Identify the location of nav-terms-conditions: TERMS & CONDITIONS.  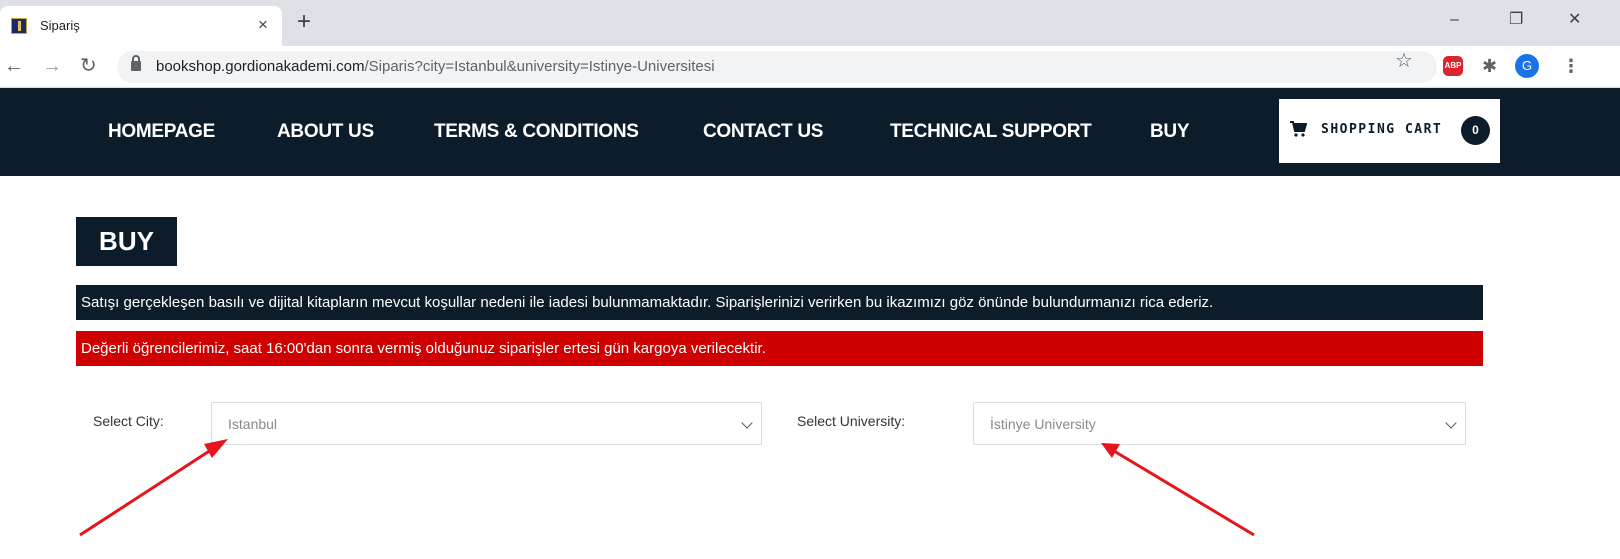
(536, 132).